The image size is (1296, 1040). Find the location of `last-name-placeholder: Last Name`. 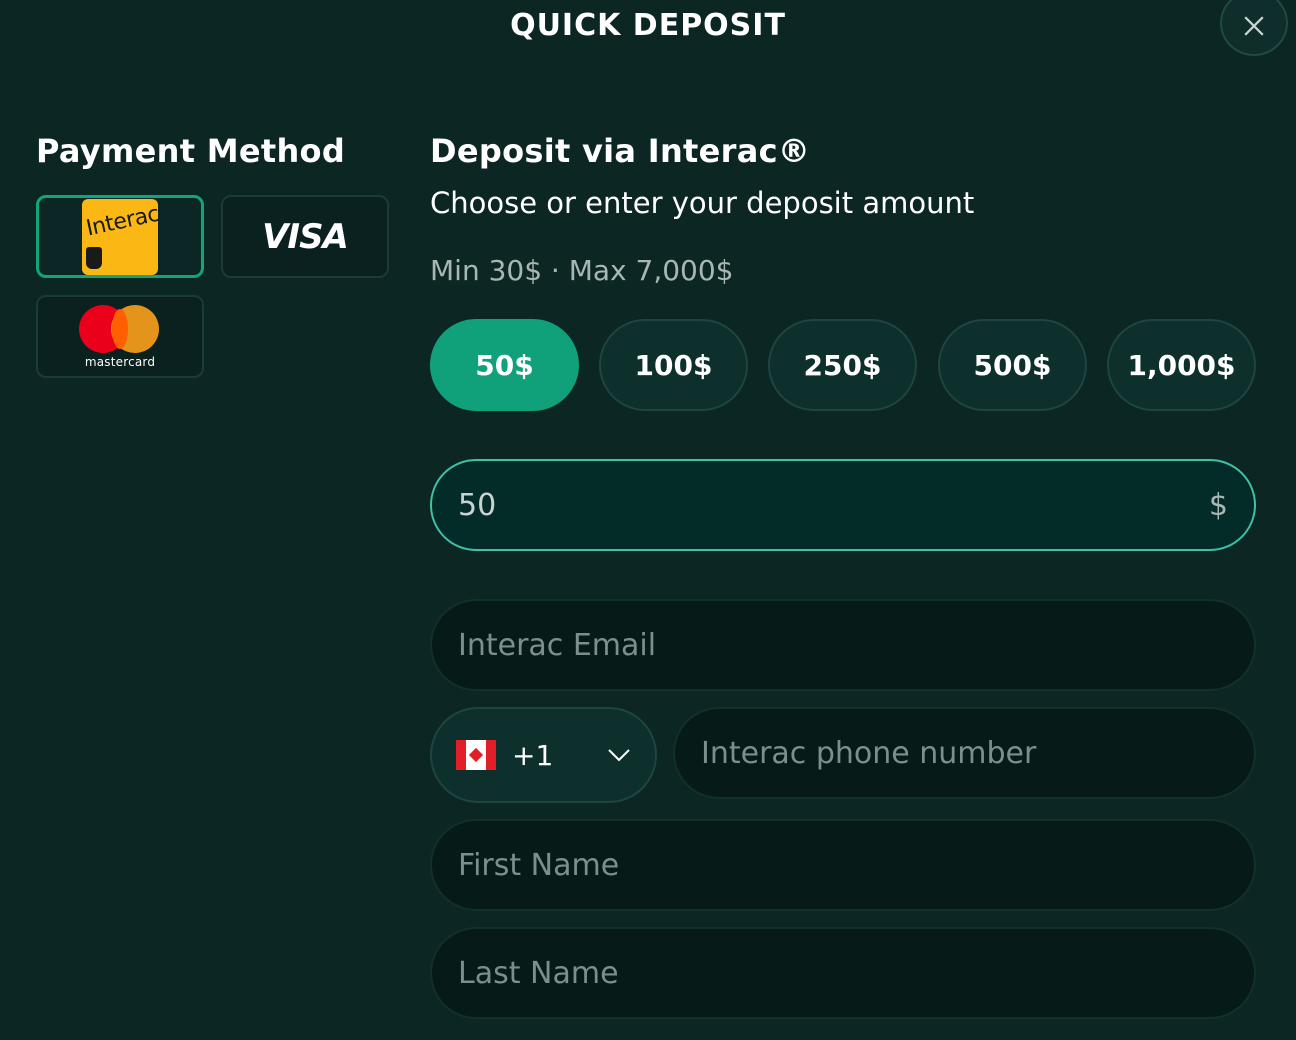

last-name-placeholder: Last Name is located at coordinates (538, 973).